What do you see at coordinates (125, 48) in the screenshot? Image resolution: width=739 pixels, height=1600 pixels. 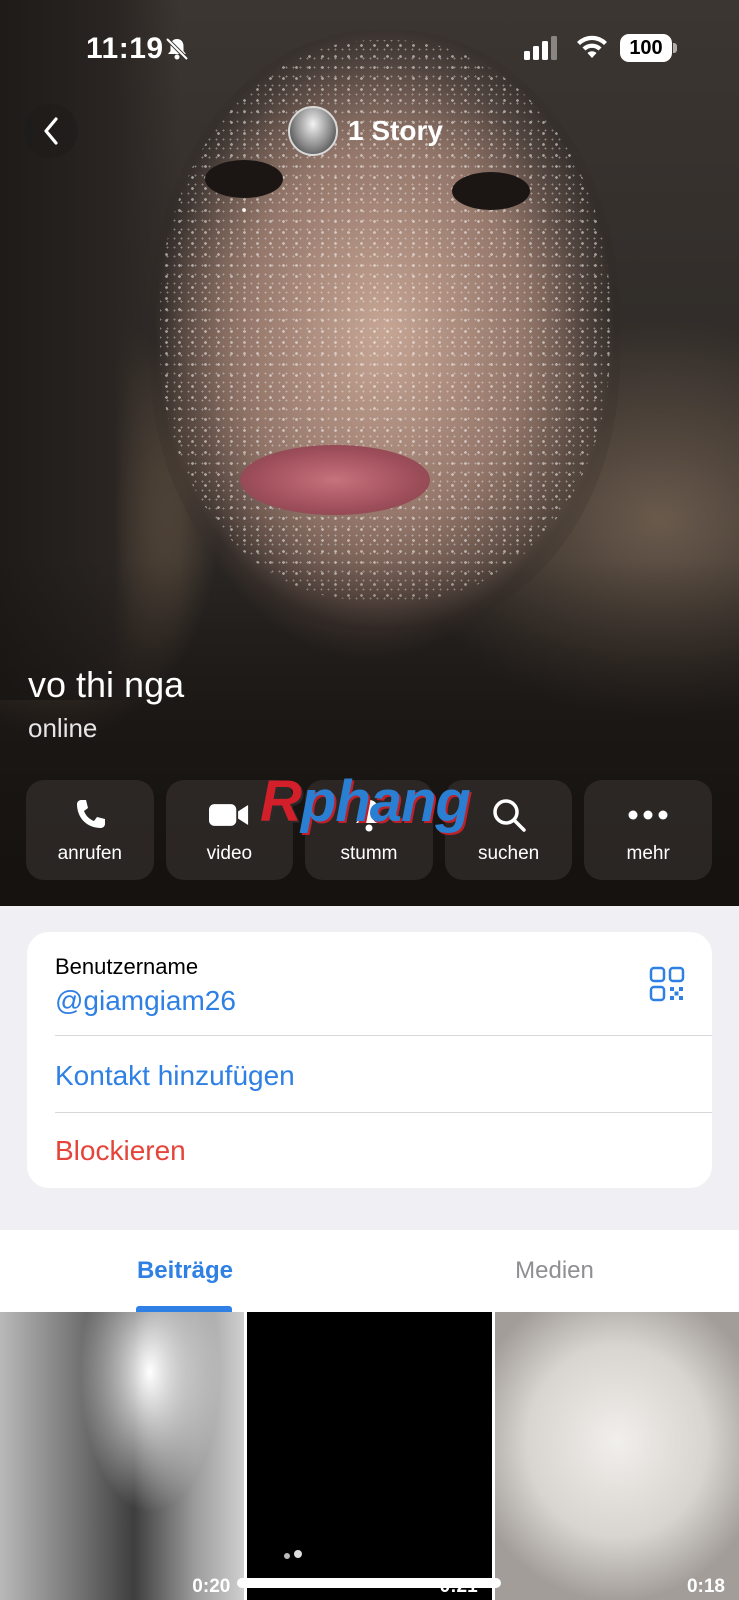 I see `status-time: 11:19` at bounding box center [125, 48].